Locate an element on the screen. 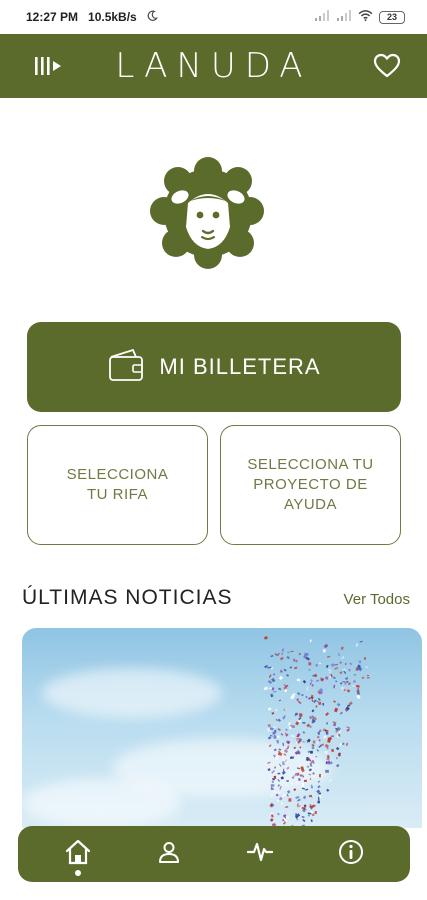 The width and height of the screenshot is (427, 900). moon-icon is located at coordinates (152, 17).